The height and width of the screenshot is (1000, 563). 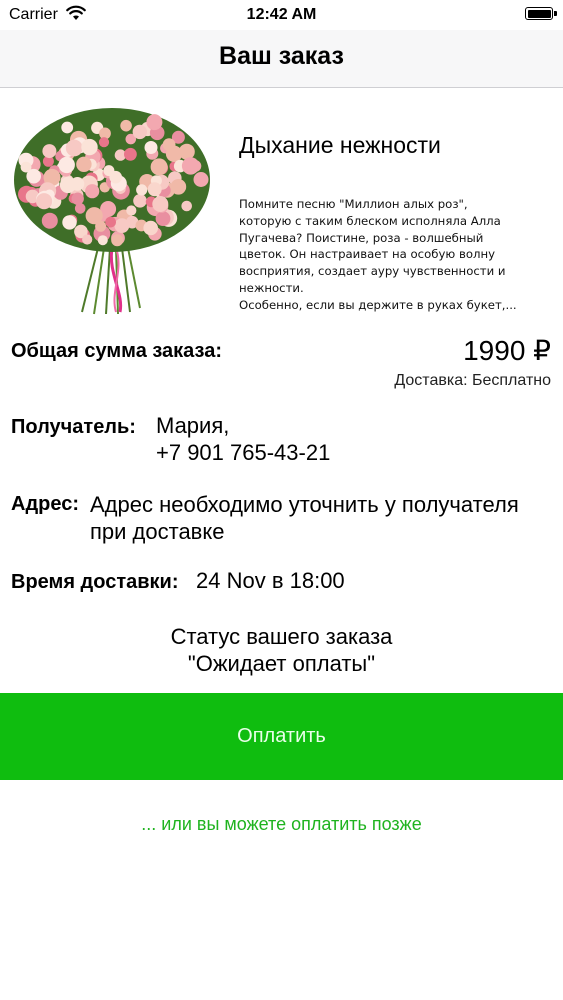 What do you see at coordinates (270, 580) in the screenshot?
I see `delivery-time-value: 24 Nov в 18:00` at bounding box center [270, 580].